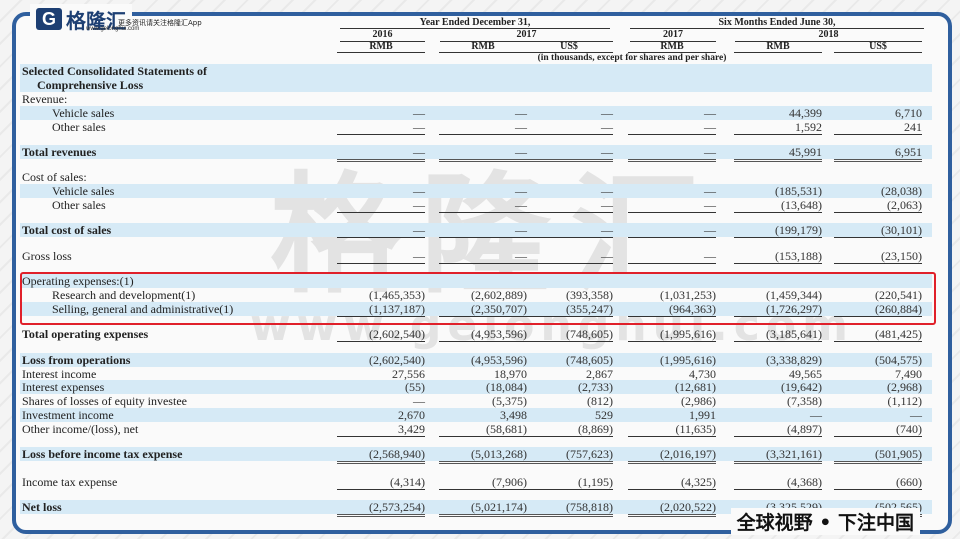  What do you see at coordinates (604, 415) in the screenshot?
I see `cell-value: 529` at bounding box center [604, 415].